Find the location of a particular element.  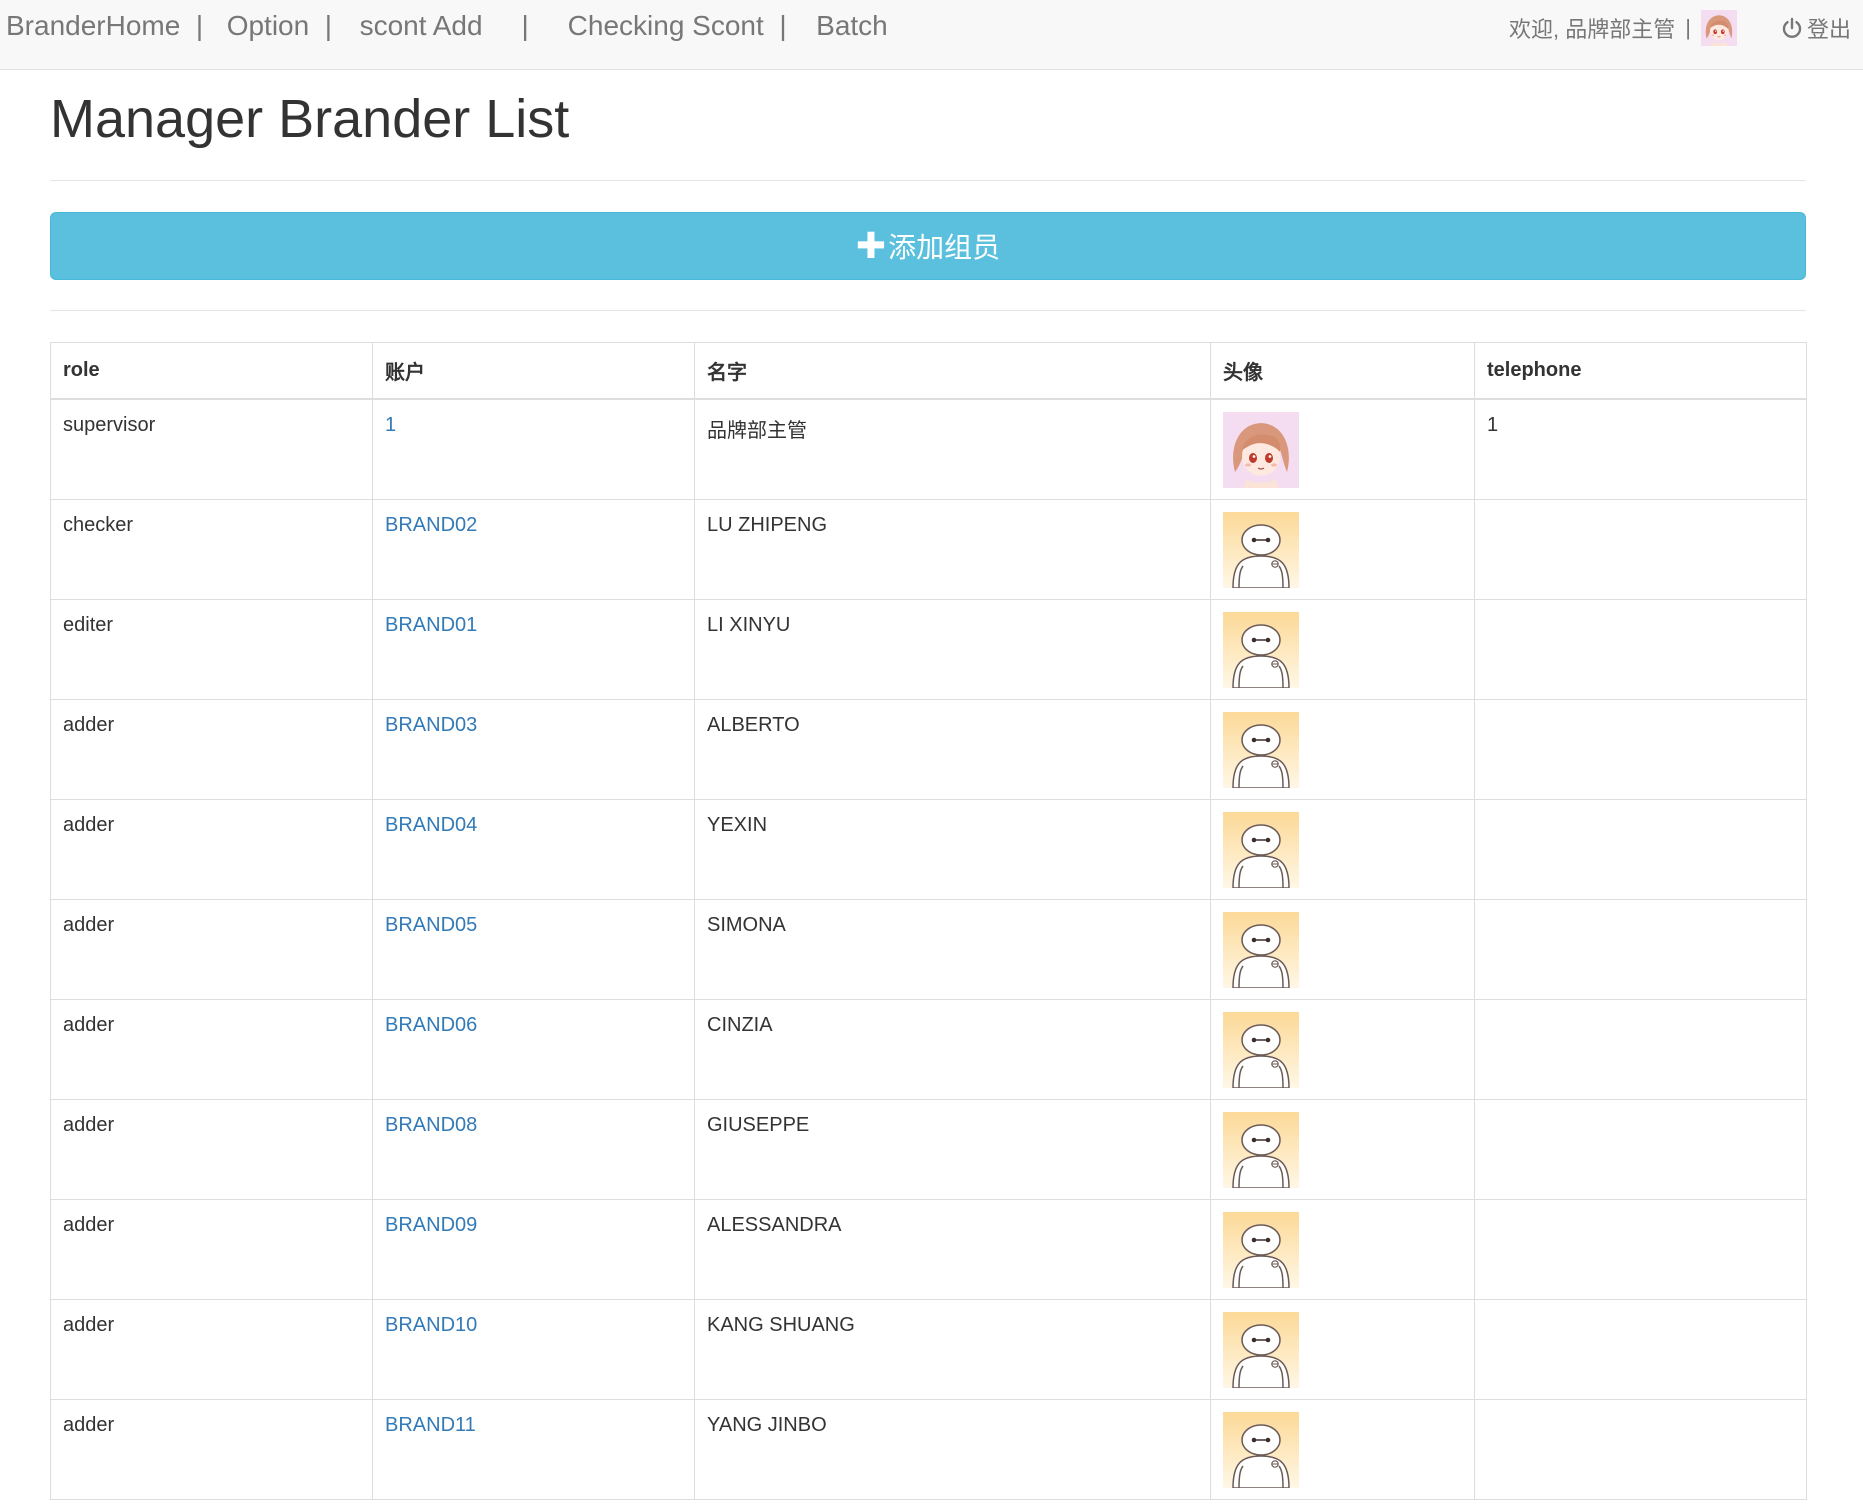

cell-account: BRAND10 is located at coordinates (533, 1349).